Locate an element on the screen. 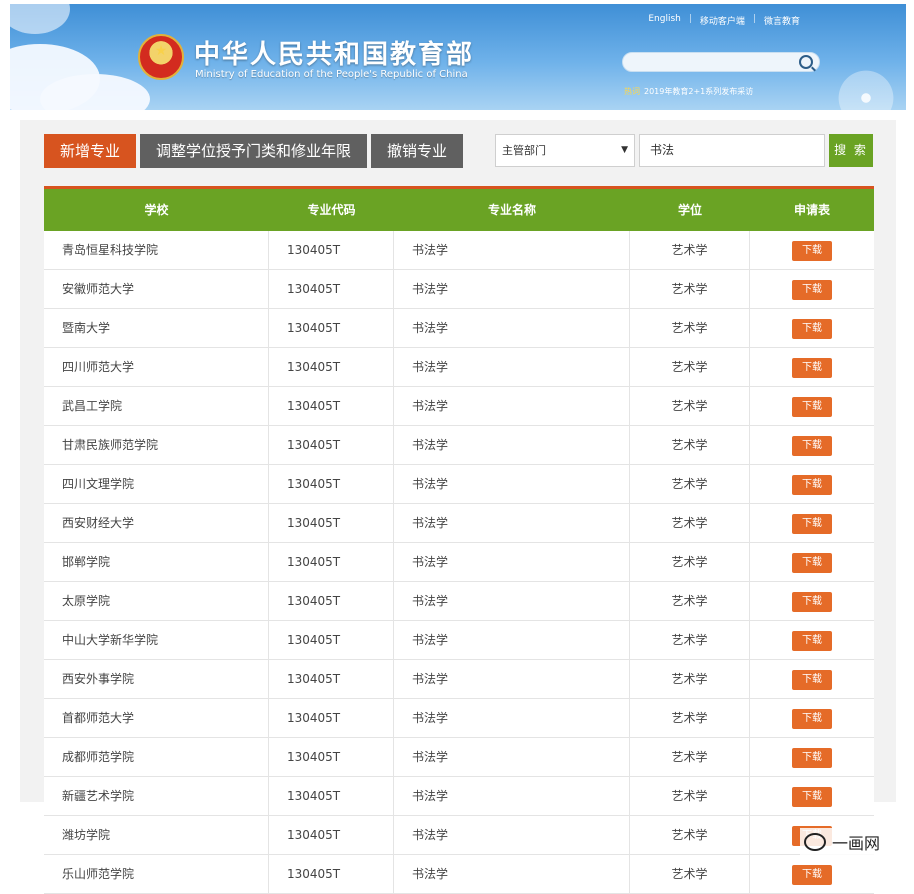  hot-words-link: 2019年教育2+1系列发布采访 is located at coordinates (698, 91).